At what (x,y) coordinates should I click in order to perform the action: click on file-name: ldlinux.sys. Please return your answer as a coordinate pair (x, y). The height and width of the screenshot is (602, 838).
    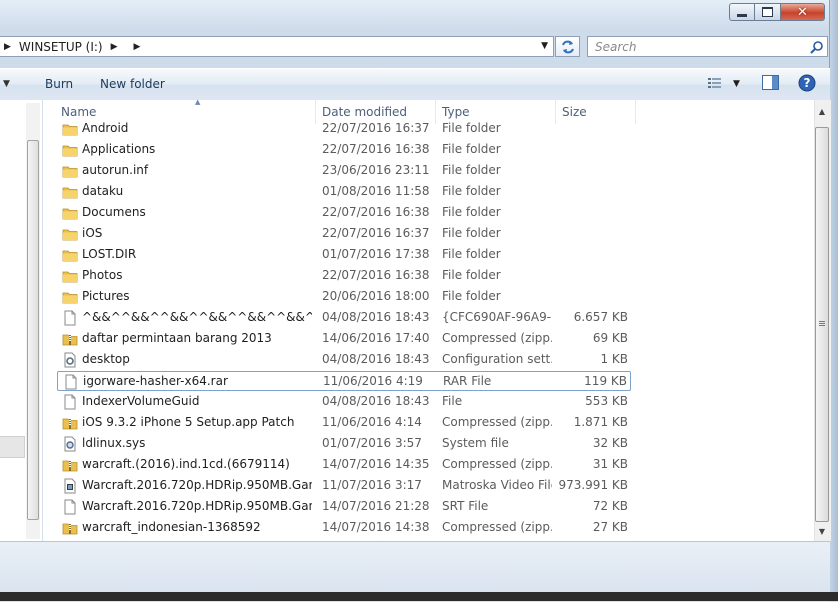
    Looking at the image, I should click on (114, 443).